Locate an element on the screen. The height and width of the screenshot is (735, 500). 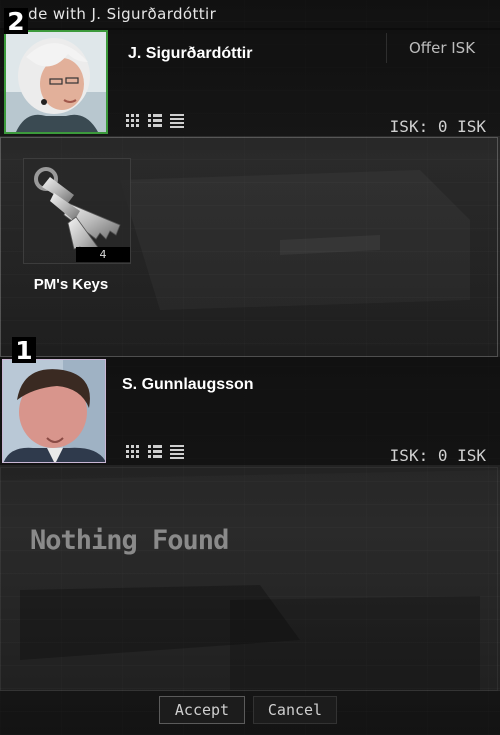
offer-isk-button: Offer ISK is located at coordinates (441, 48).